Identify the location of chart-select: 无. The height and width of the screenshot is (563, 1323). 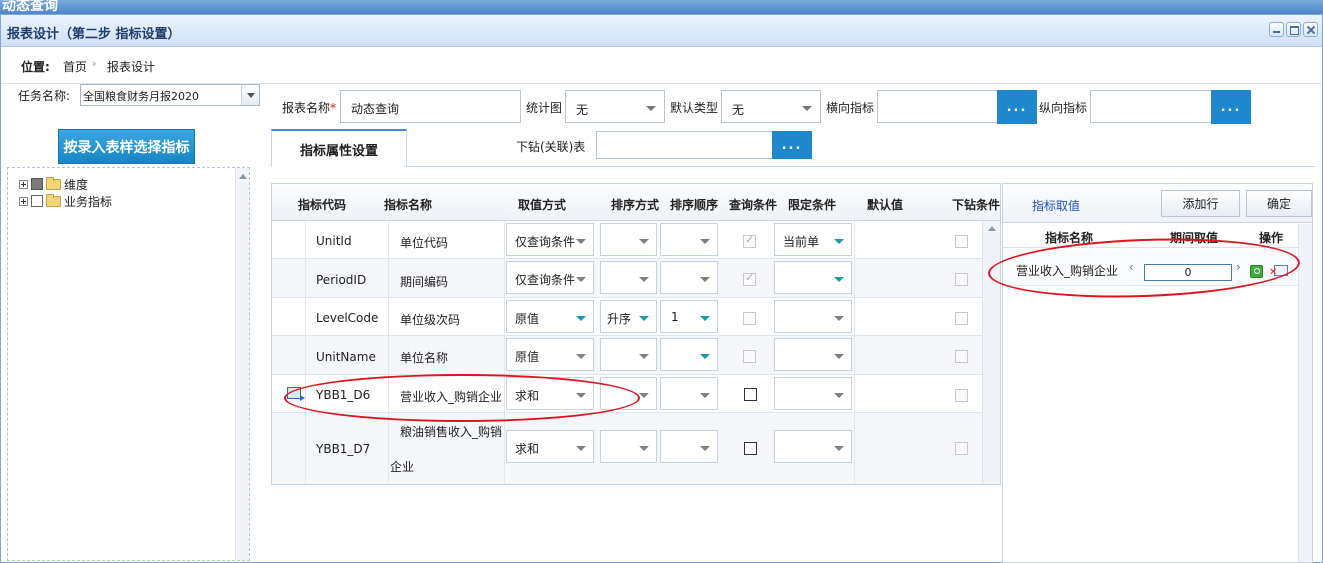
(615, 106).